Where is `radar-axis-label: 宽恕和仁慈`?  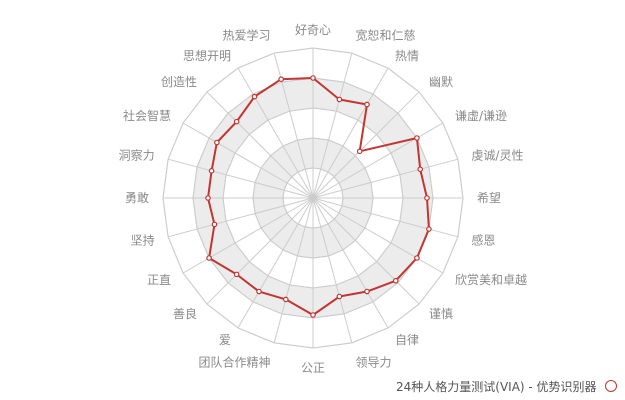 radar-axis-label: 宽恕和仁慈 is located at coordinates (385, 35).